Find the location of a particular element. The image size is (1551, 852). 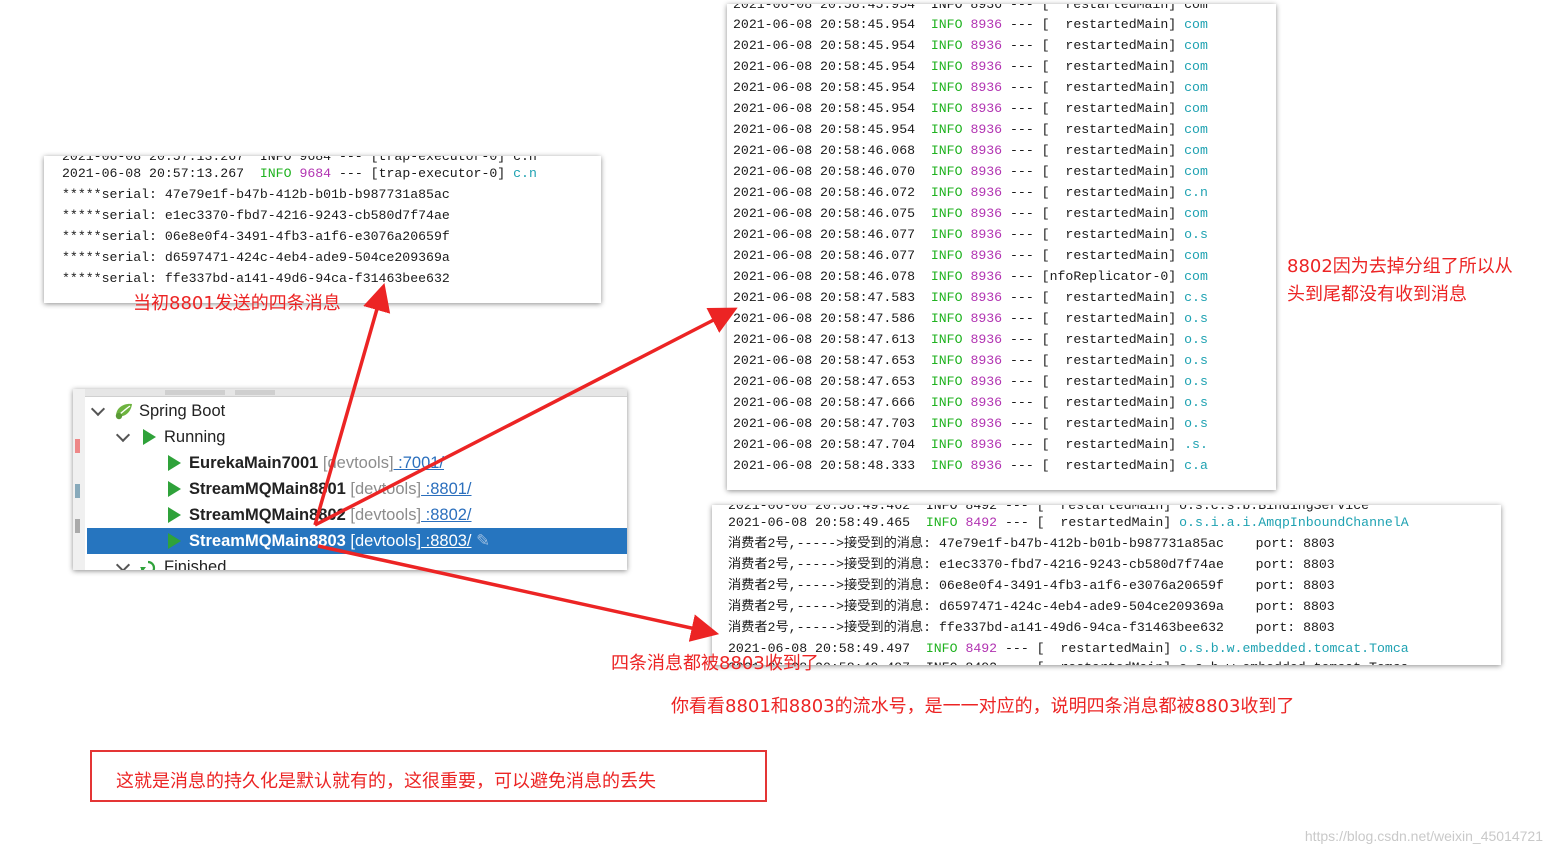

annotation-persistence: 这就是消息的持久化是默认就有的，这很重要，可以避免消息的丢失 is located at coordinates (386, 781).